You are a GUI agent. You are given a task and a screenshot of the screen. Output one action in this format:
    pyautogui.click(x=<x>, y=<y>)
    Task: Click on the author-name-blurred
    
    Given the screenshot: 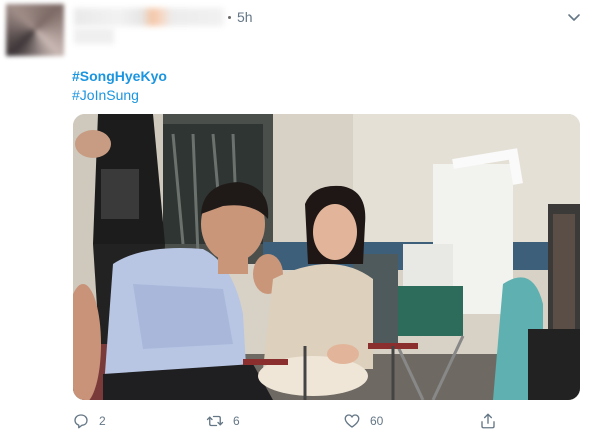 What is the action you would take?
    pyautogui.click(x=149, y=17)
    